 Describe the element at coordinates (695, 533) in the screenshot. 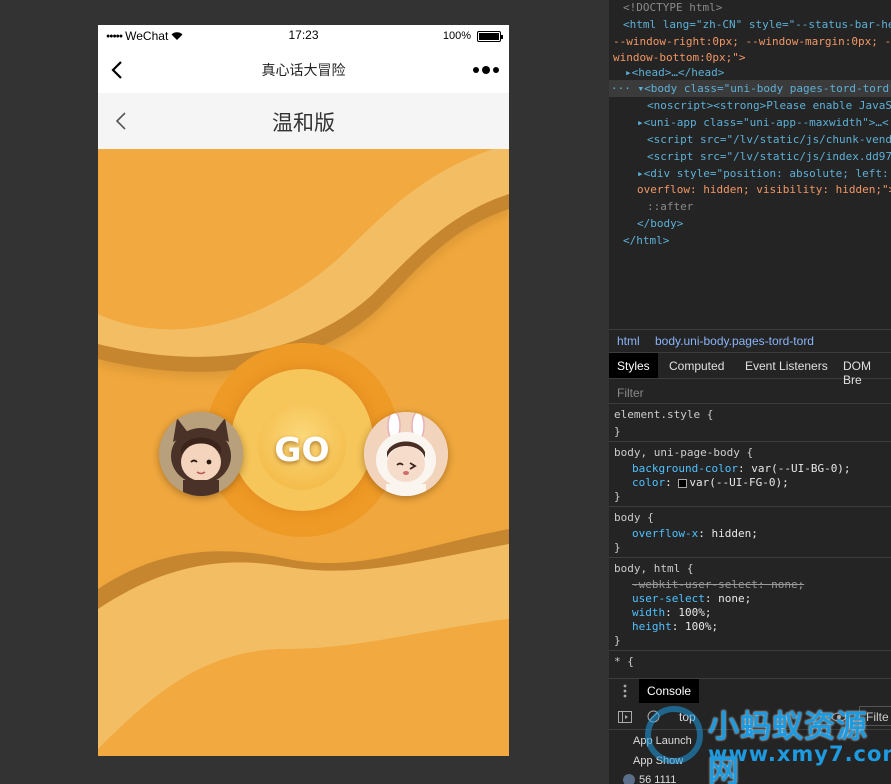

I see `css-property: overflow-x: hidden;` at that location.